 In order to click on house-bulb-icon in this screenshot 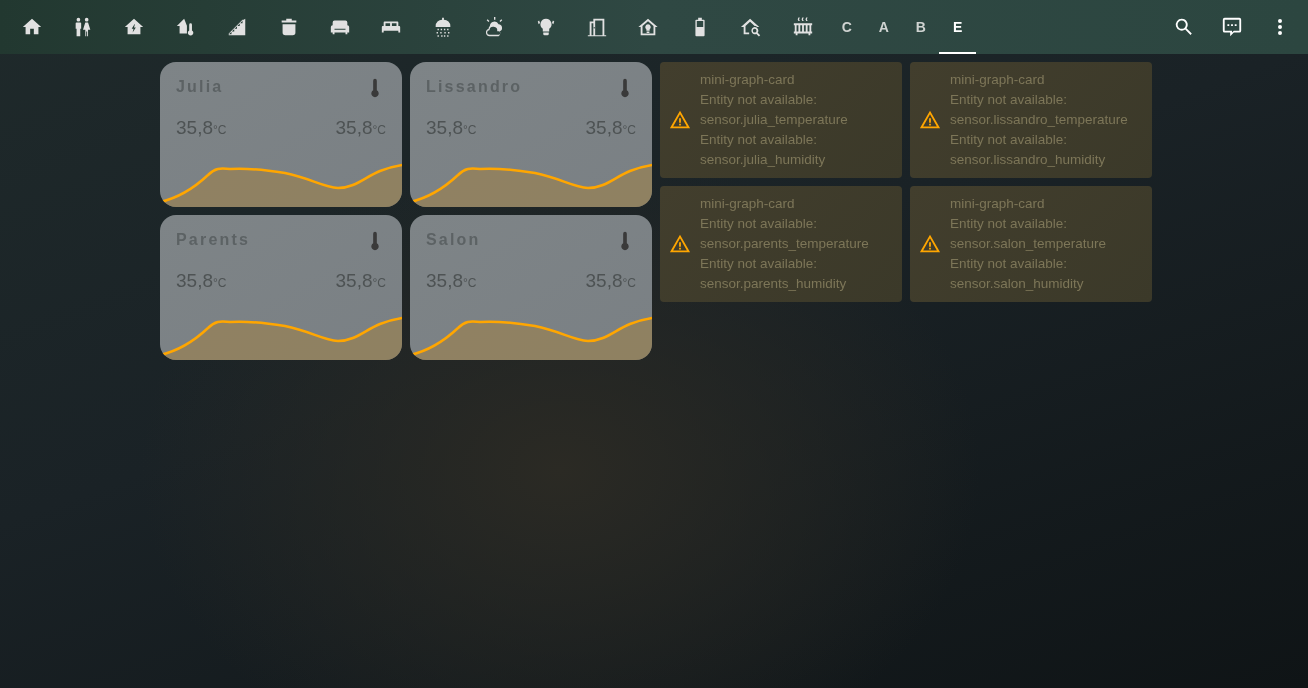, I will do `click(648, 27)`.